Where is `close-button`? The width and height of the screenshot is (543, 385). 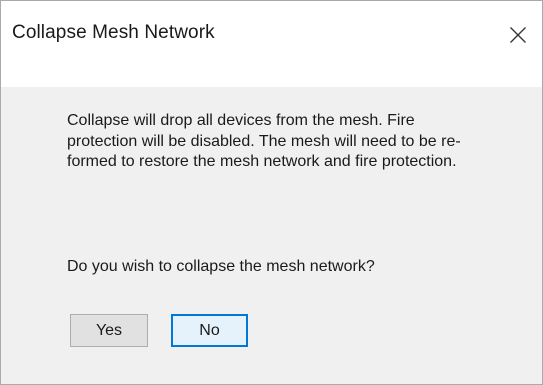 close-button is located at coordinates (518, 35).